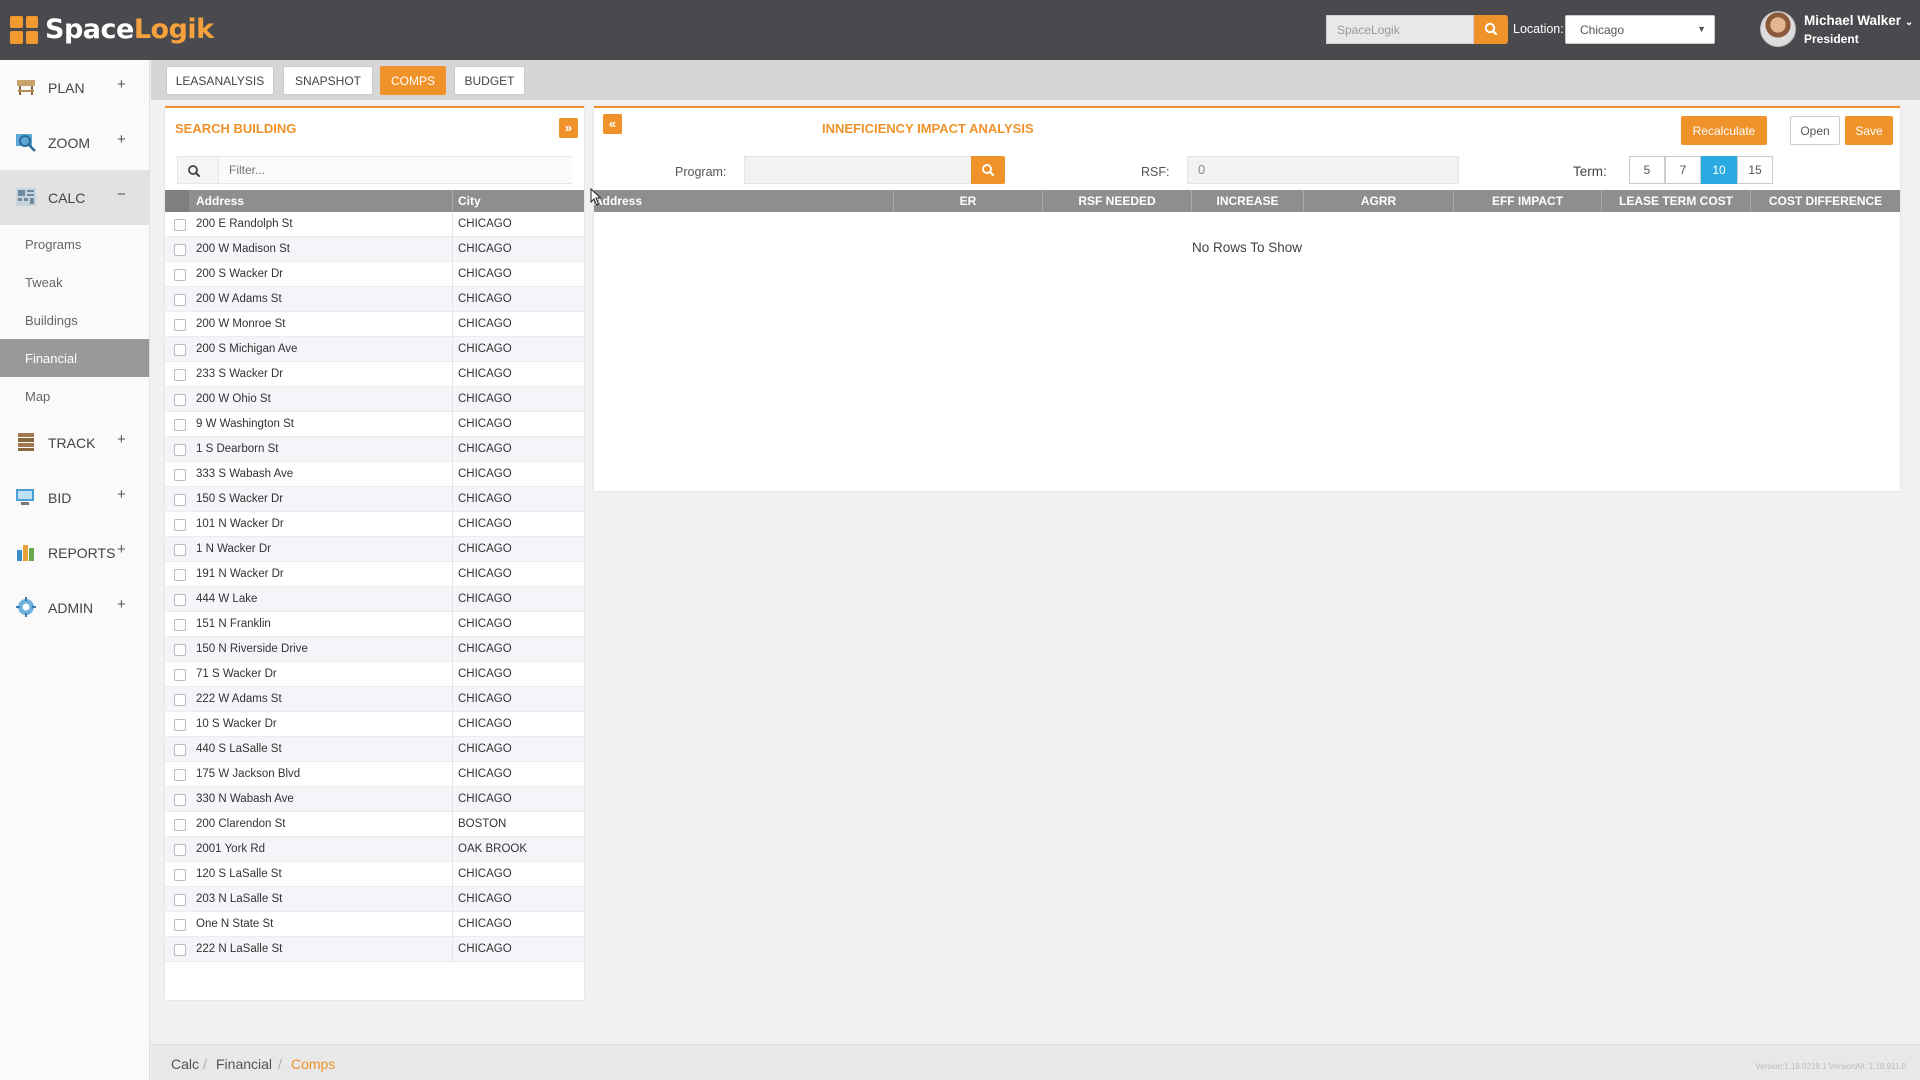 This screenshot has height=1080, width=1920. I want to click on table-row: 440 S LaSalle St CHICAGO, so click(374, 749).